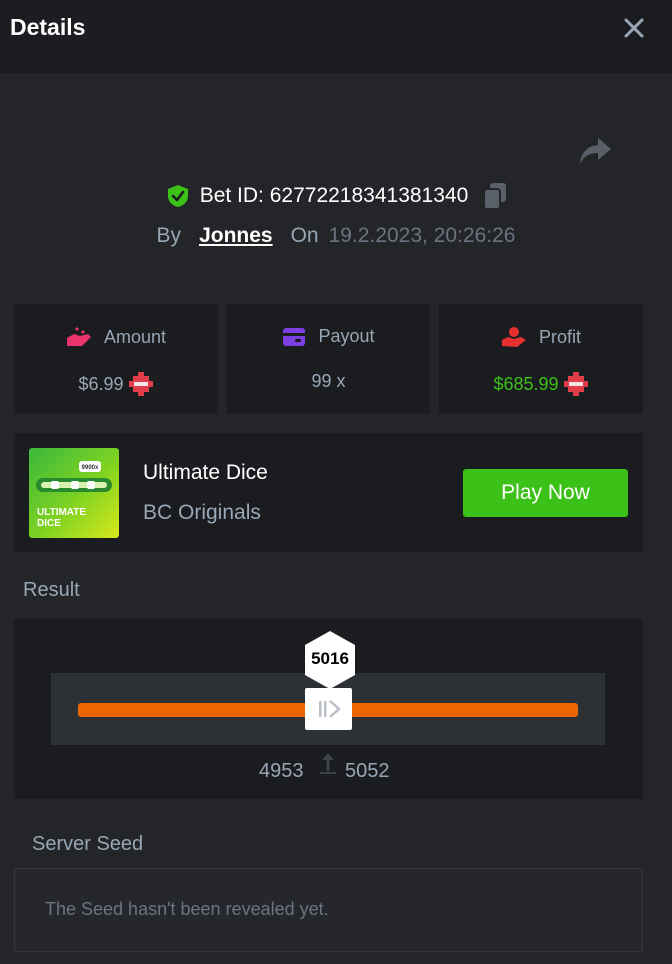 Image resolution: width=672 pixels, height=964 pixels. What do you see at coordinates (49, 523) in the screenshot?
I see `svg-text: DICE` at bounding box center [49, 523].